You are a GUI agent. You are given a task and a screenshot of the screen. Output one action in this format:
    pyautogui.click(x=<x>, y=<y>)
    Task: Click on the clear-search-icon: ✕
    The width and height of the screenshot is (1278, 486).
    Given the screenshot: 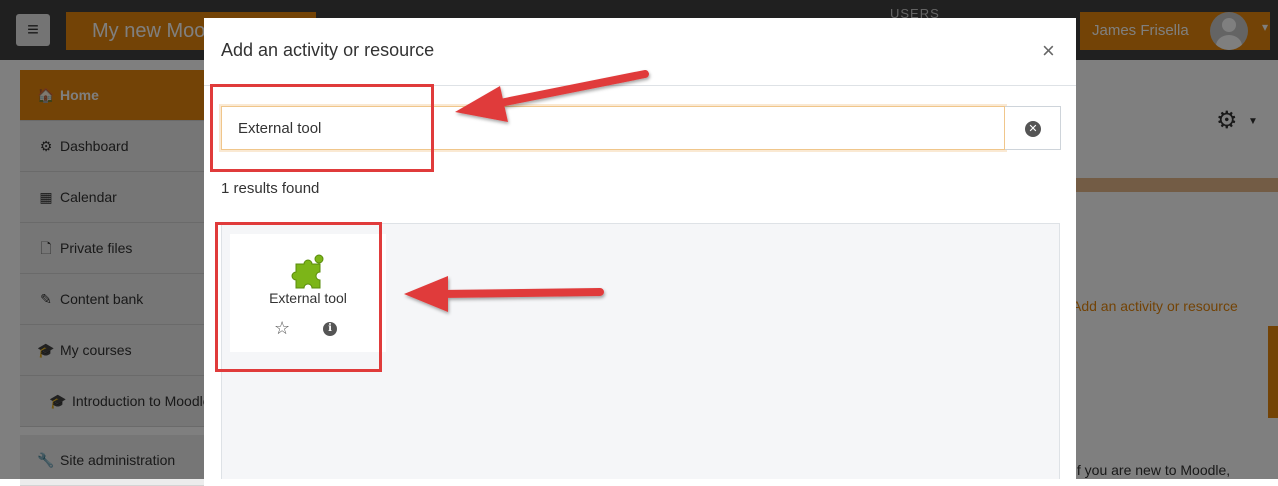 What is the action you would take?
    pyautogui.click(x=1033, y=129)
    